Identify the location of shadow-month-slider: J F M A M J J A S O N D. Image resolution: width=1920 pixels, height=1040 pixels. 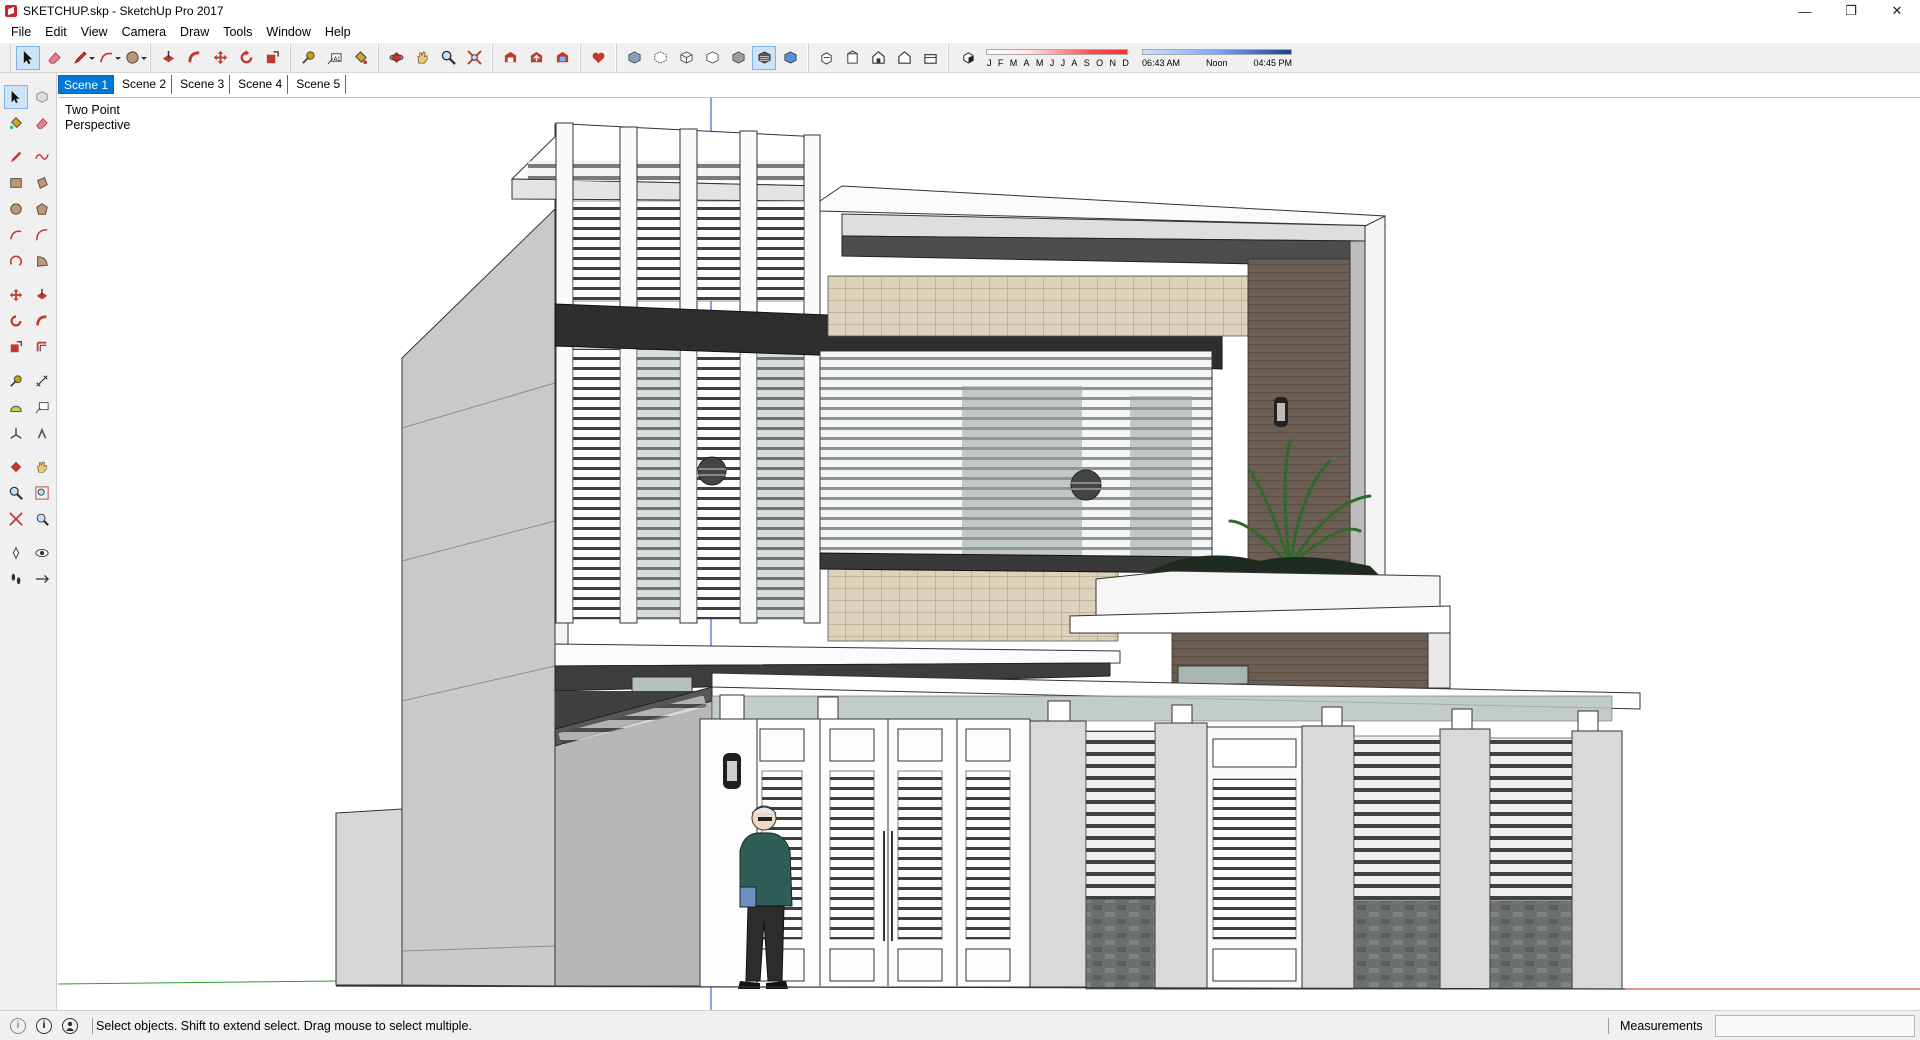
(1057, 58).